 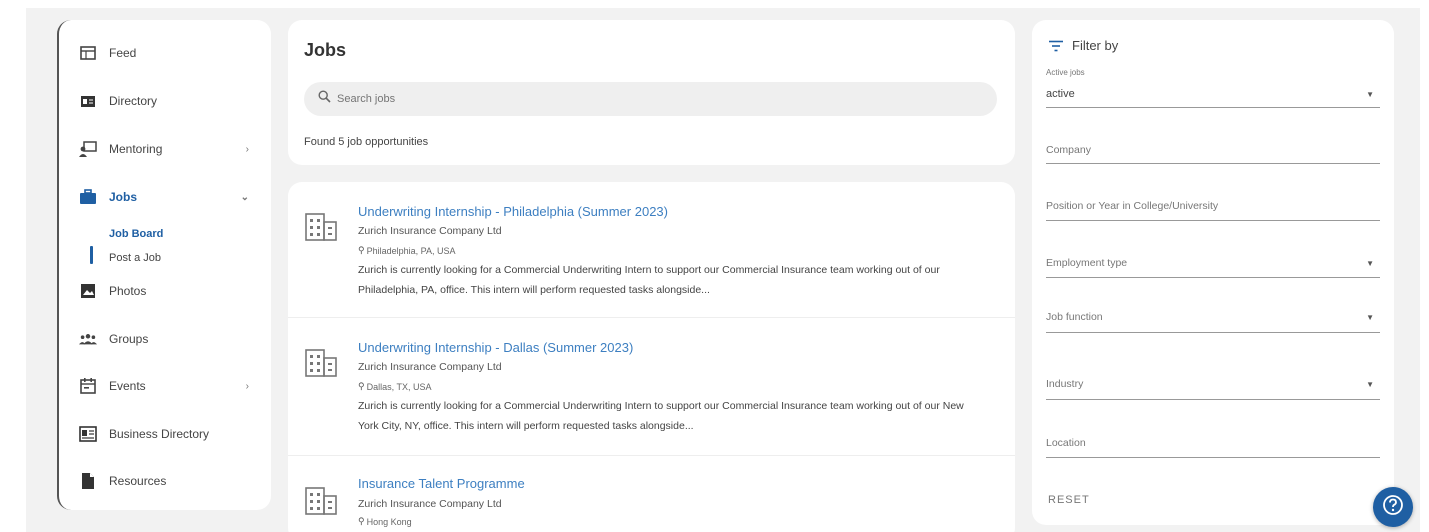 What do you see at coordinates (1065, 72) in the screenshot?
I see `active-jobs-label: Active jobs` at bounding box center [1065, 72].